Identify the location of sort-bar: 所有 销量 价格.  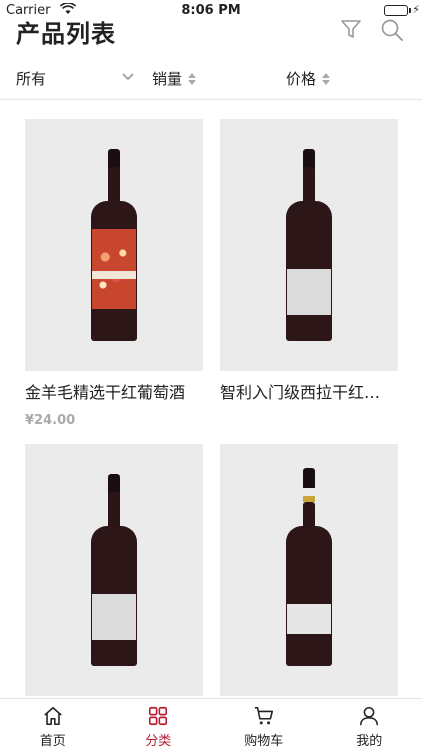
(211, 79).